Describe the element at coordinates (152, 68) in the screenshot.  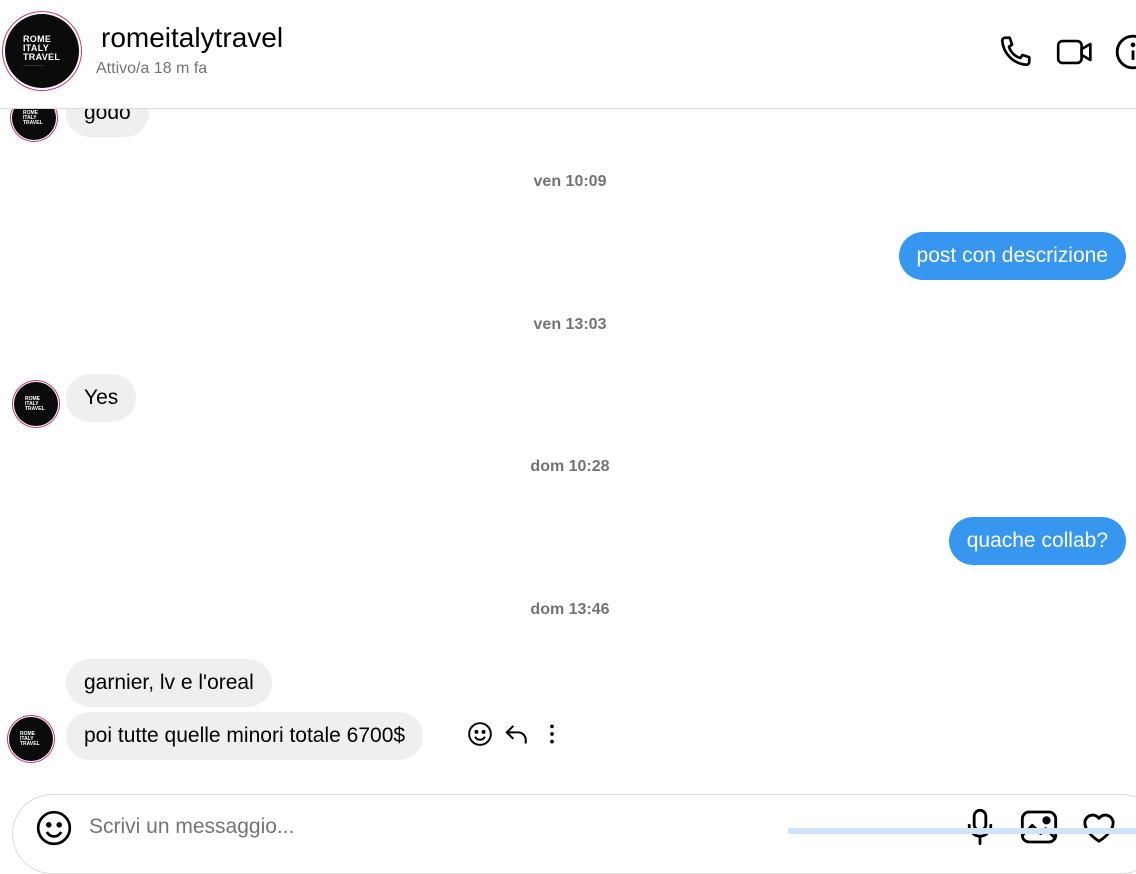
I see `contact-status: Attivo/a 18 m fa` at that location.